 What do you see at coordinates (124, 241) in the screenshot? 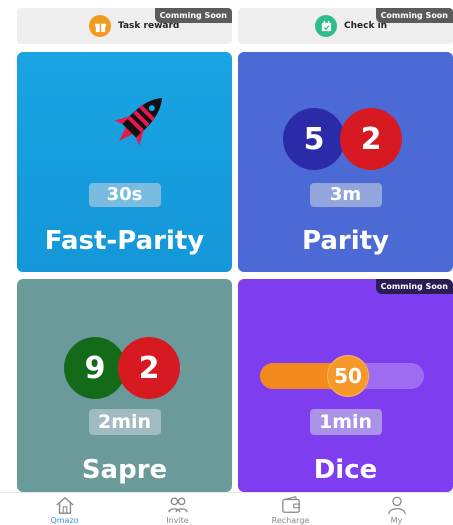
I see `game-title: Fast-Parity` at bounding box center [124, 241].